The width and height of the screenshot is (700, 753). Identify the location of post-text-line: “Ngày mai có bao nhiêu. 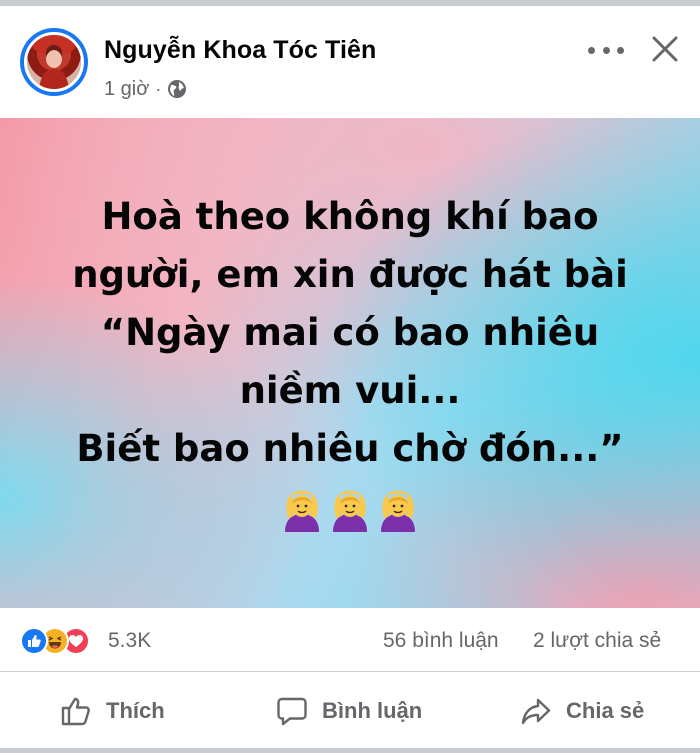
(350, 332).